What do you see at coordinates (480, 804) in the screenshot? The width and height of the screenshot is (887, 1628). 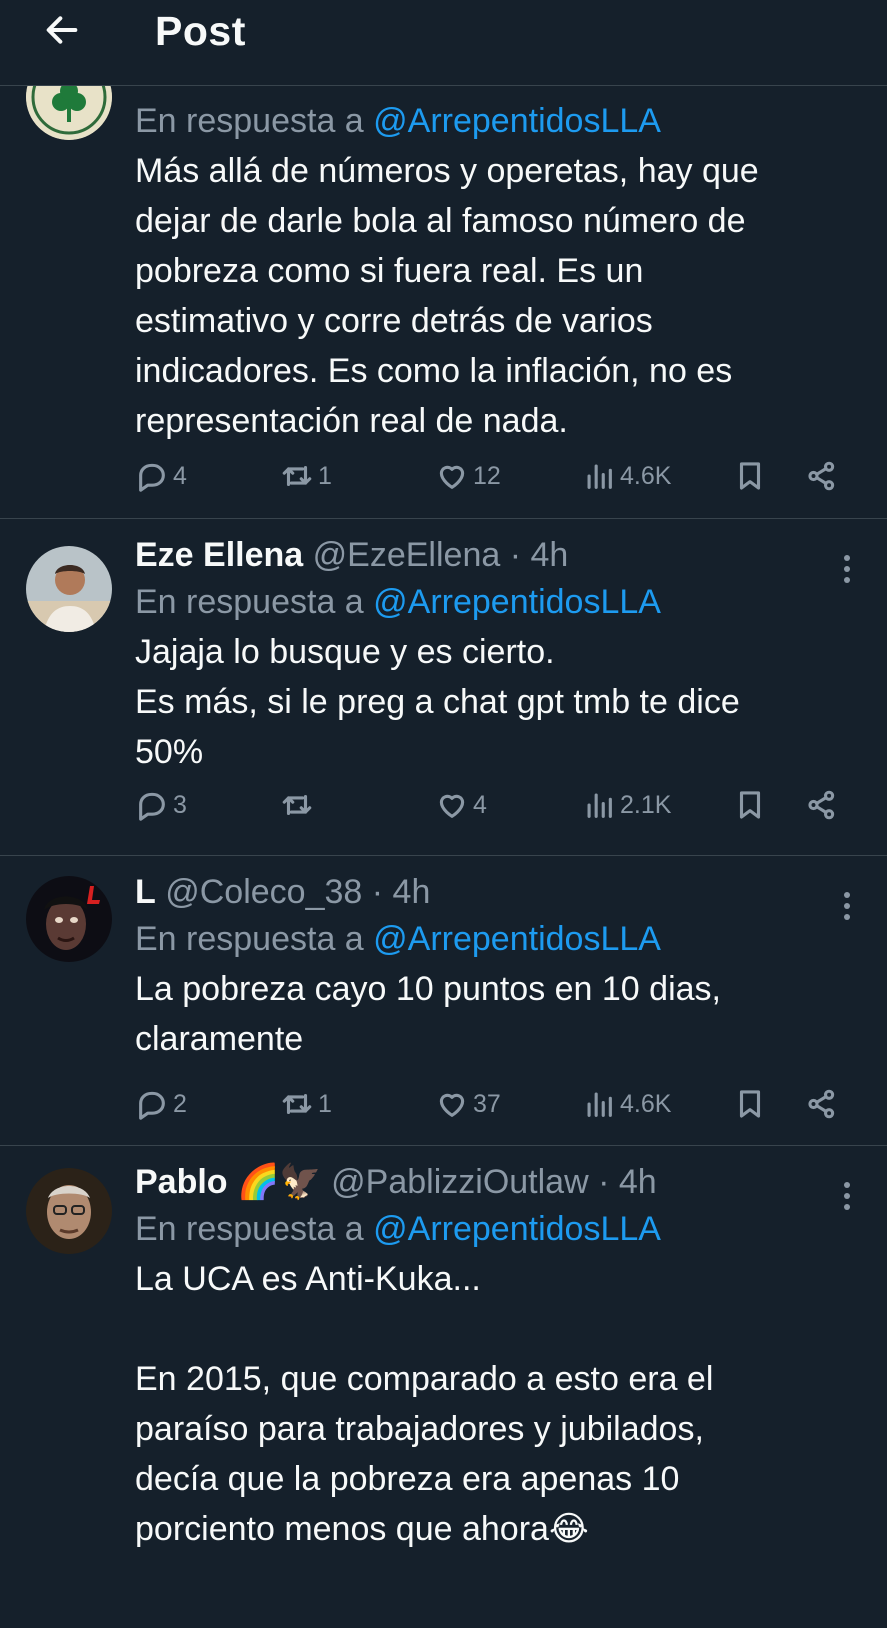 I see `like-count: 4` at bounding box center [480, 804].